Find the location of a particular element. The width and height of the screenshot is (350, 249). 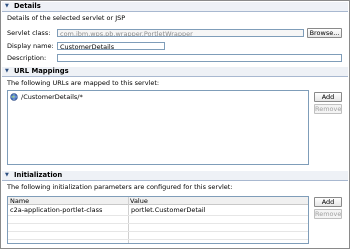

url-mappings-section-header: ▼ URL Mappings is located at coordinates (175, 72).